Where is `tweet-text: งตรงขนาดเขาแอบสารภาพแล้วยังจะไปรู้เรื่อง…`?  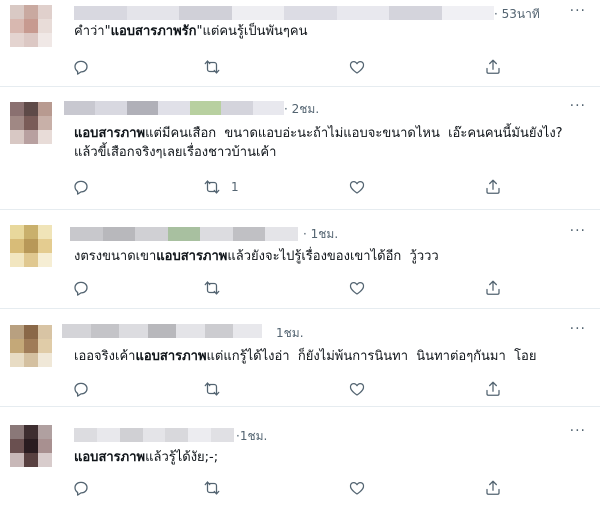 tweet-text: งตรงขนาดเขาแอบสารภาพแล้วยังจะไปรู้เรื่อง… is located at coordinates (256, 256).